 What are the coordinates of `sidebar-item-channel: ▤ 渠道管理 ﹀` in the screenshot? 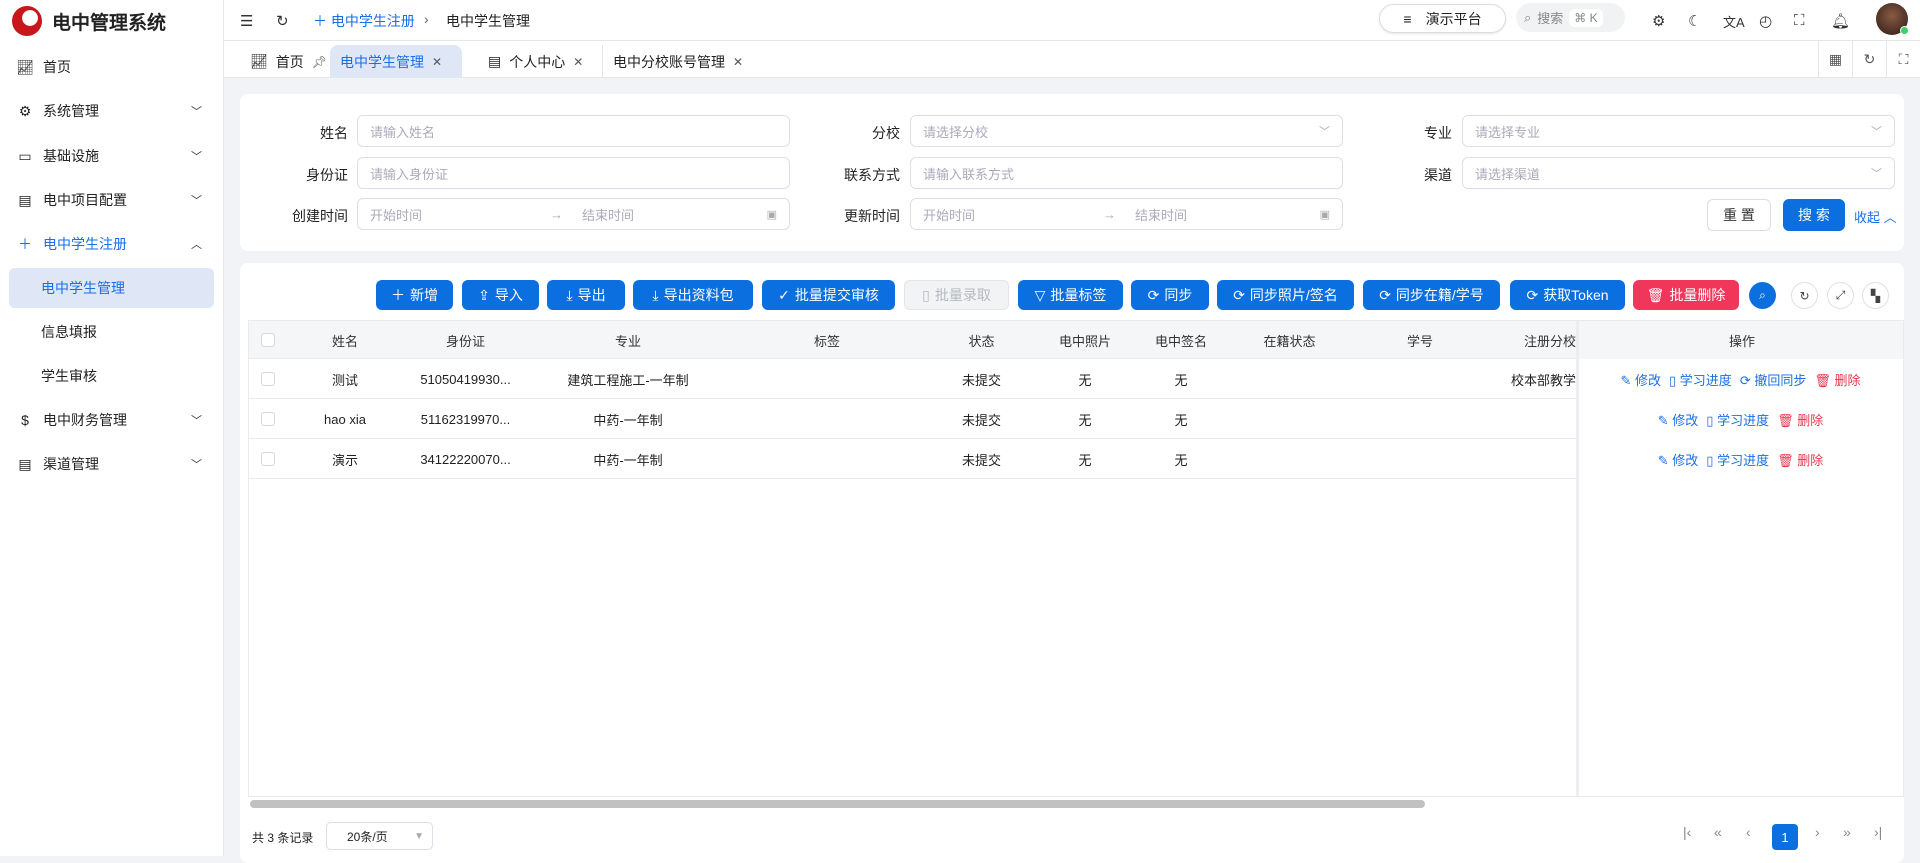 It's located at (111, 464).